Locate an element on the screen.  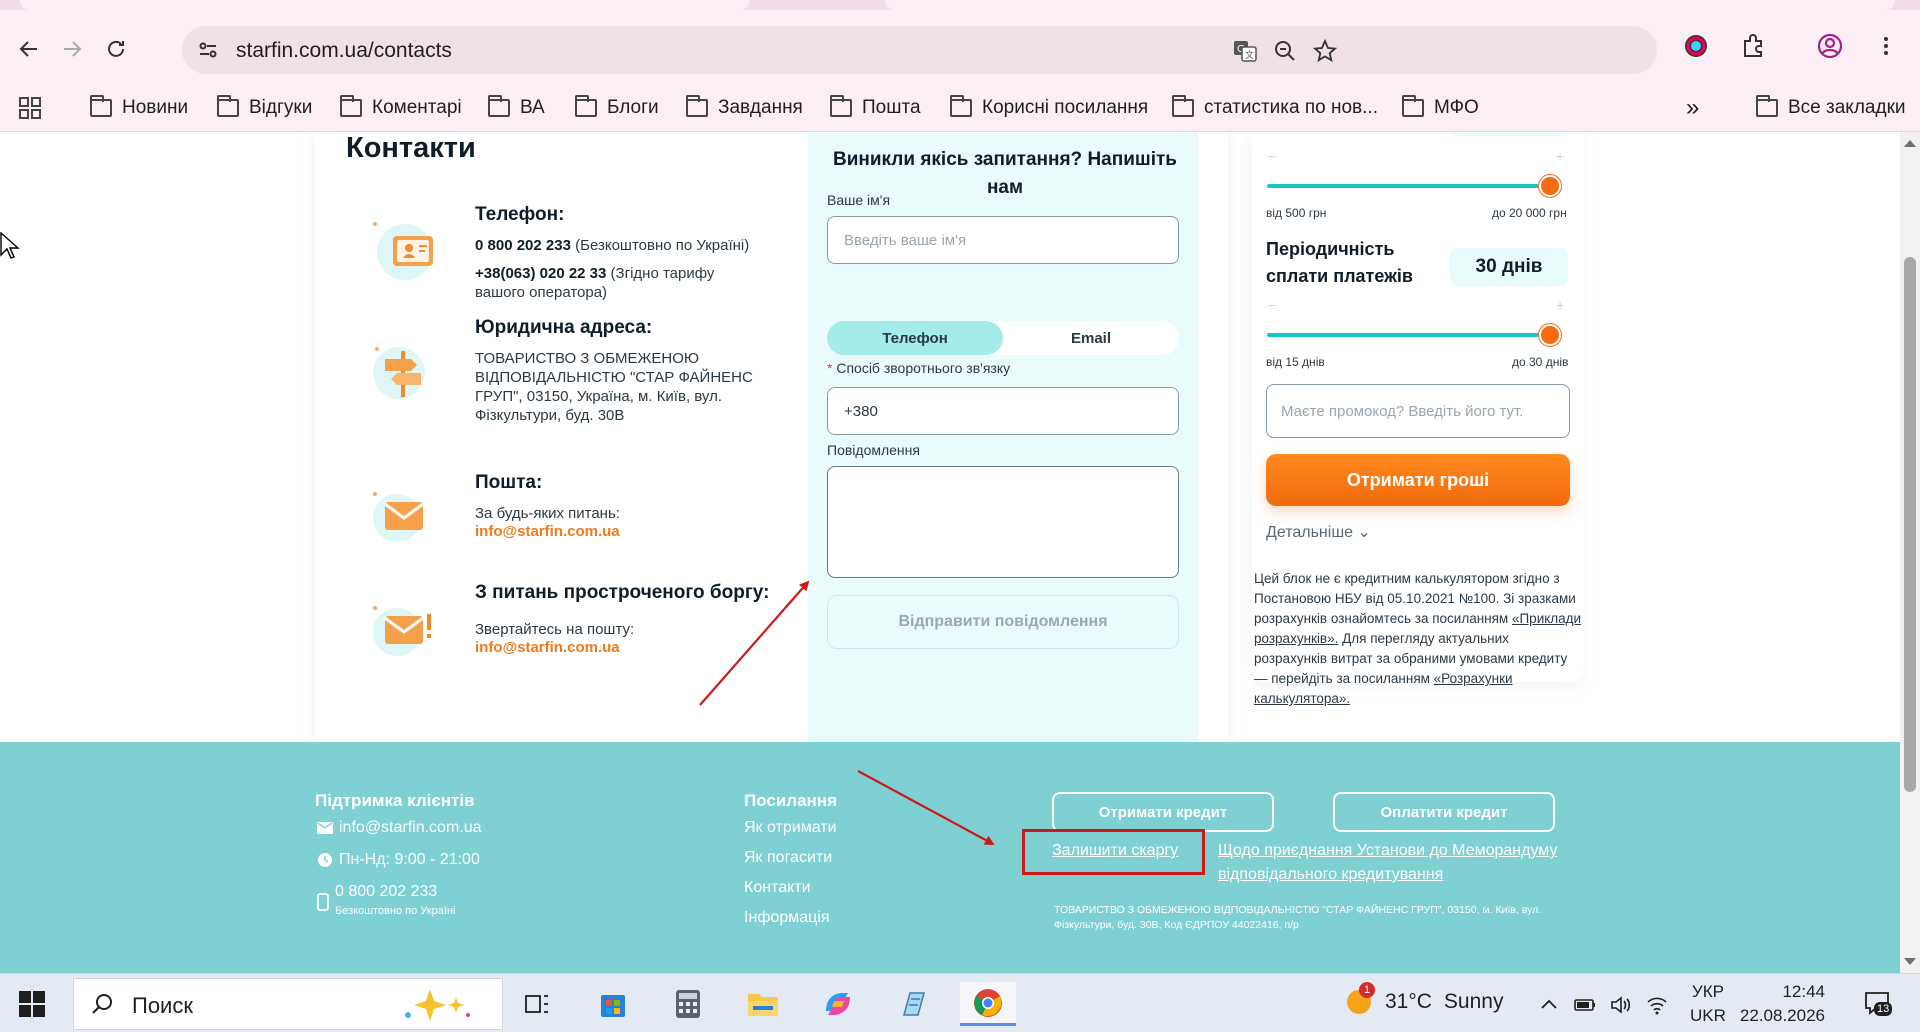
bookmark-korysni: Корисні посилання is located at coordinates (1049, 108).